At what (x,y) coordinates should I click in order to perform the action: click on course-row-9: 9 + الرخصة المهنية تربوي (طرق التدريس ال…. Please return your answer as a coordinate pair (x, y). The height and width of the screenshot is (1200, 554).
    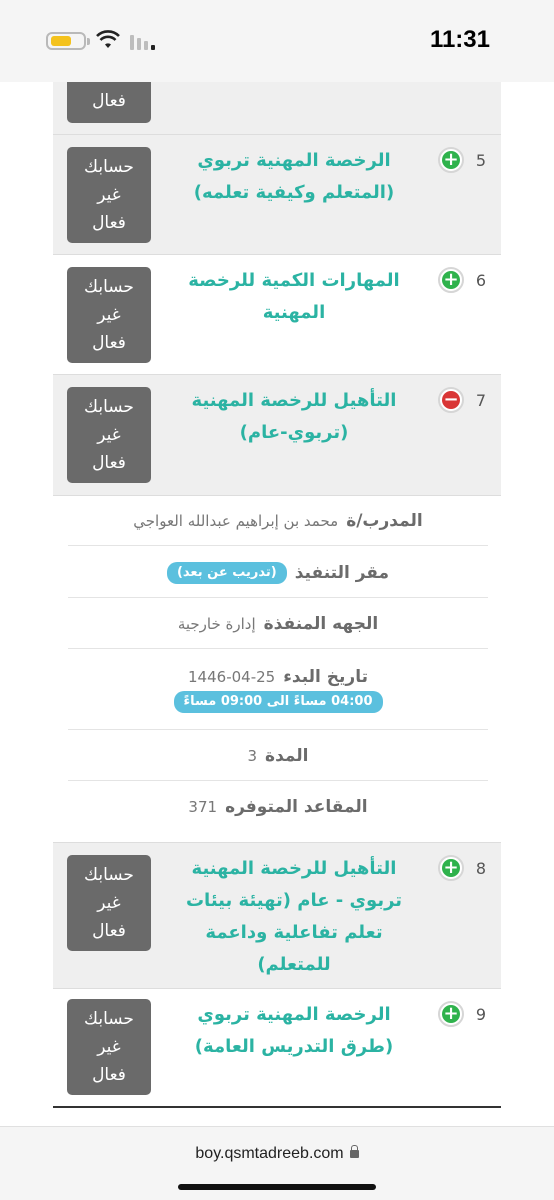
    Looking at the image, I should click on (277, 1047).